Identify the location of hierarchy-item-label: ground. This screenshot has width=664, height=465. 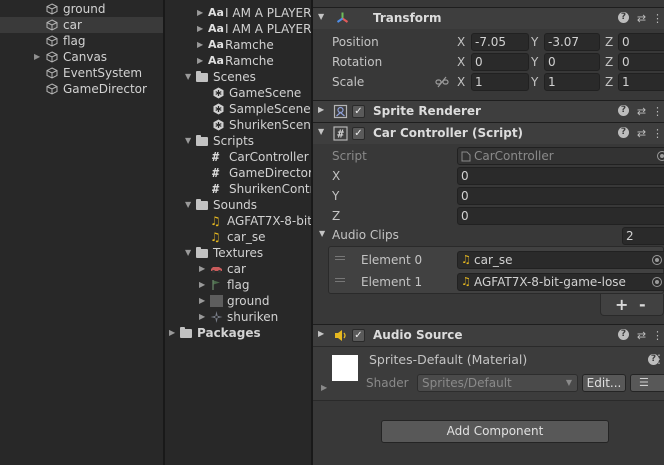
(84, 9).